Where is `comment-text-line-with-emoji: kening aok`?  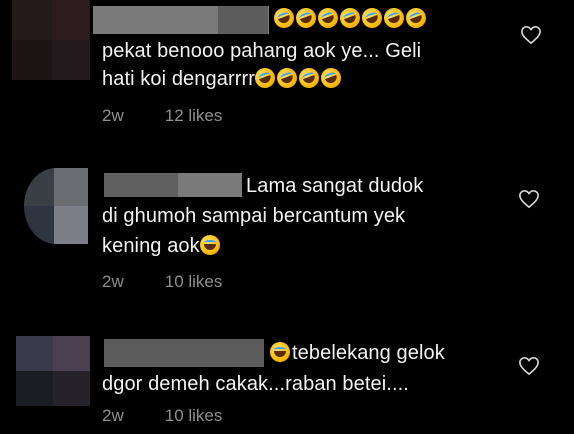 comment-text-line-with-emoji: kening aok is located at coordinates (162, 246).